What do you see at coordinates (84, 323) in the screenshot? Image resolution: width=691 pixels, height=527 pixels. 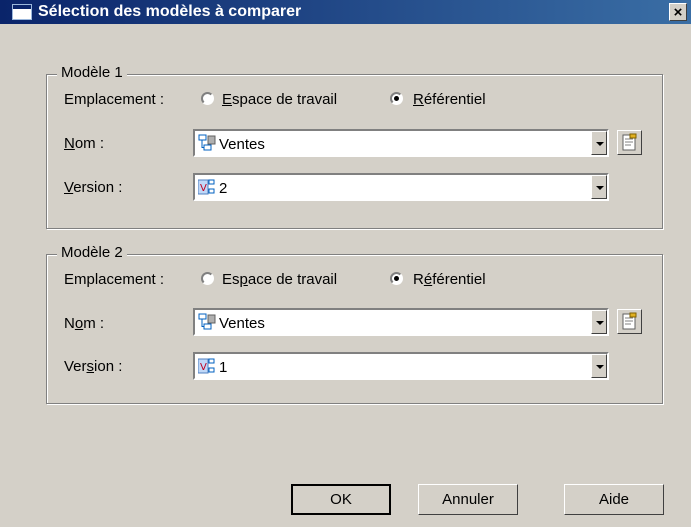 I see `model2-name-label: Nom :` at bounding box center [84, 323].